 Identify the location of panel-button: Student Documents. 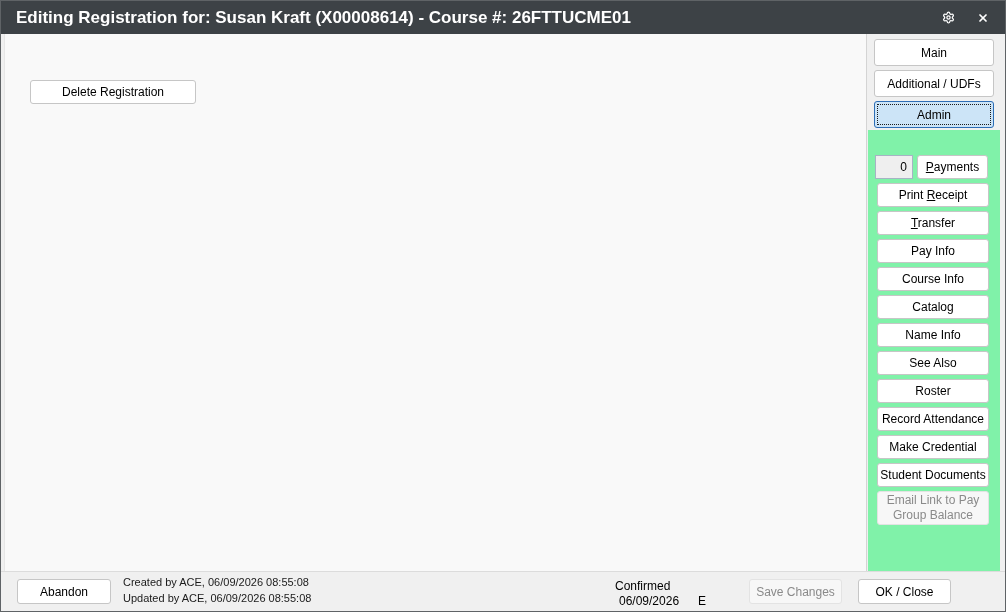
(933, 475).